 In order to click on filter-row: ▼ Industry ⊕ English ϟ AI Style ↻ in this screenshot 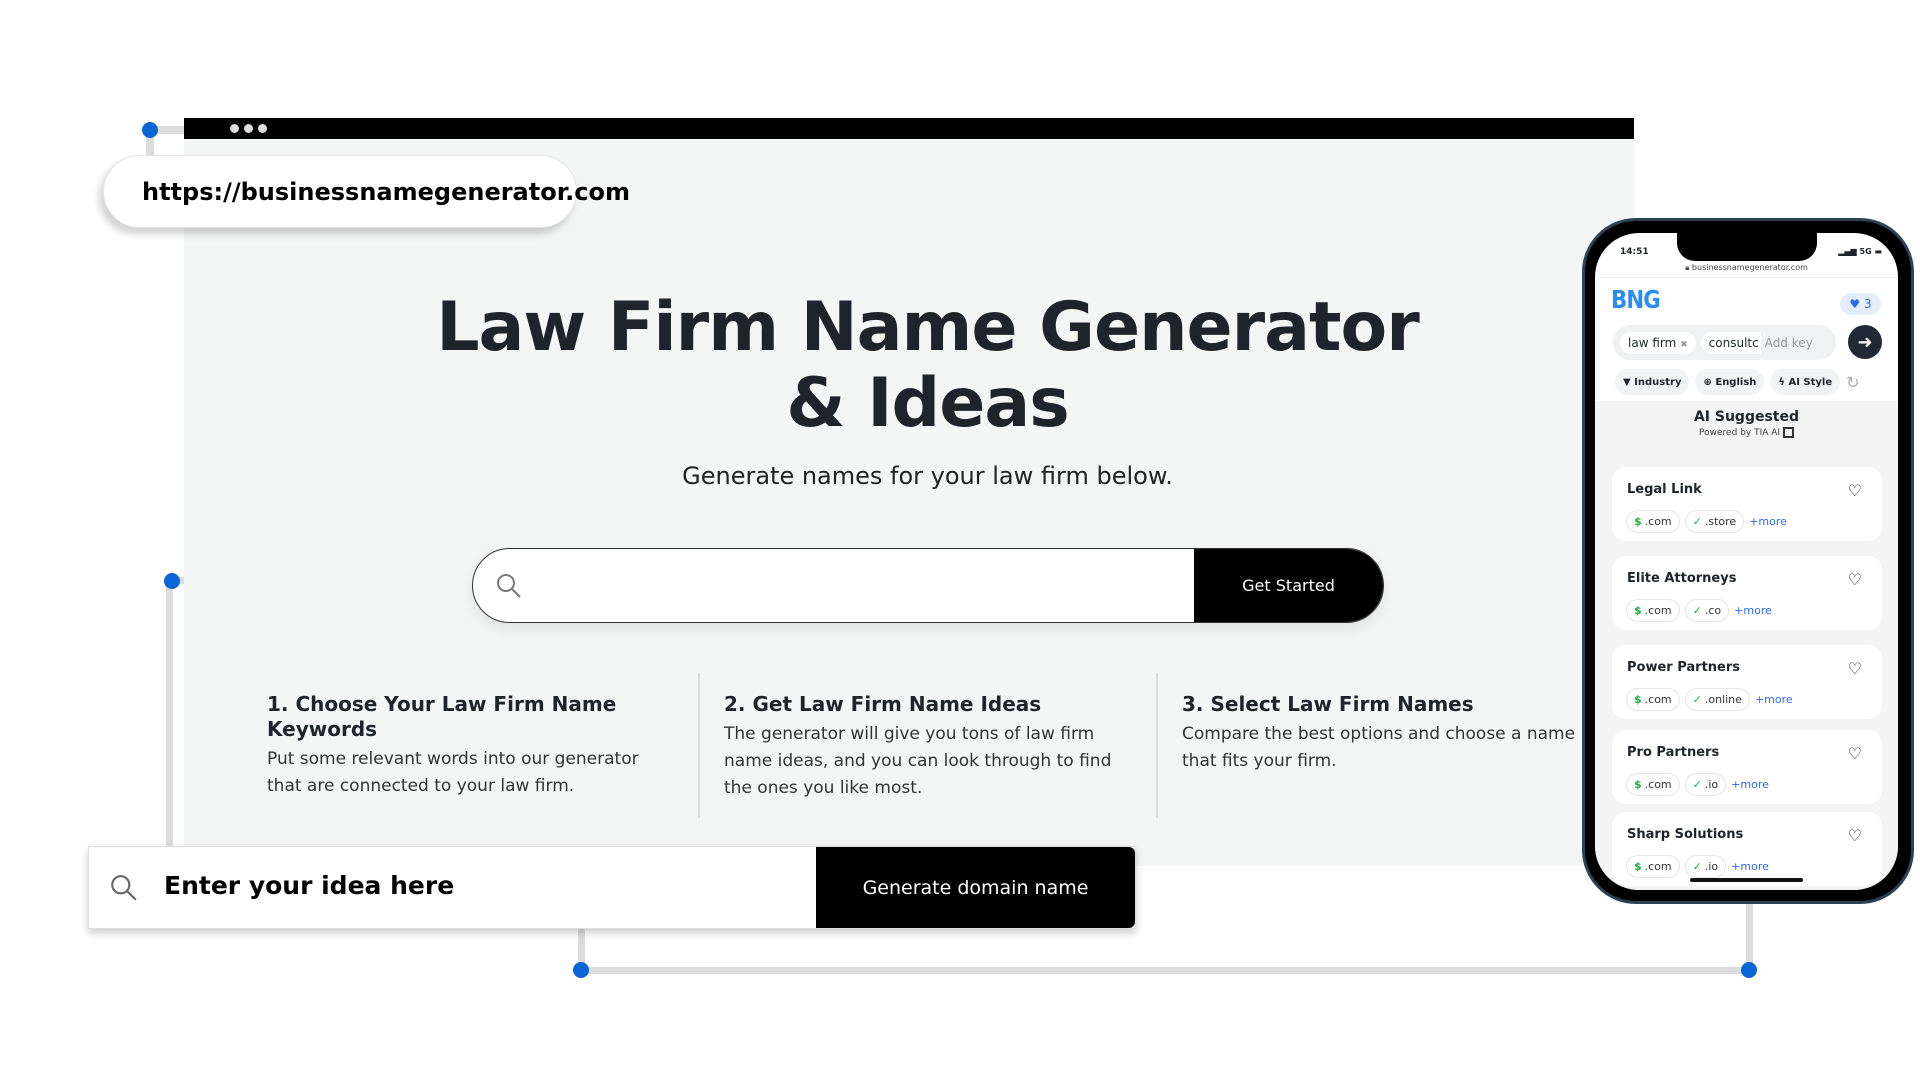, I will do `click(1737, 382)`.